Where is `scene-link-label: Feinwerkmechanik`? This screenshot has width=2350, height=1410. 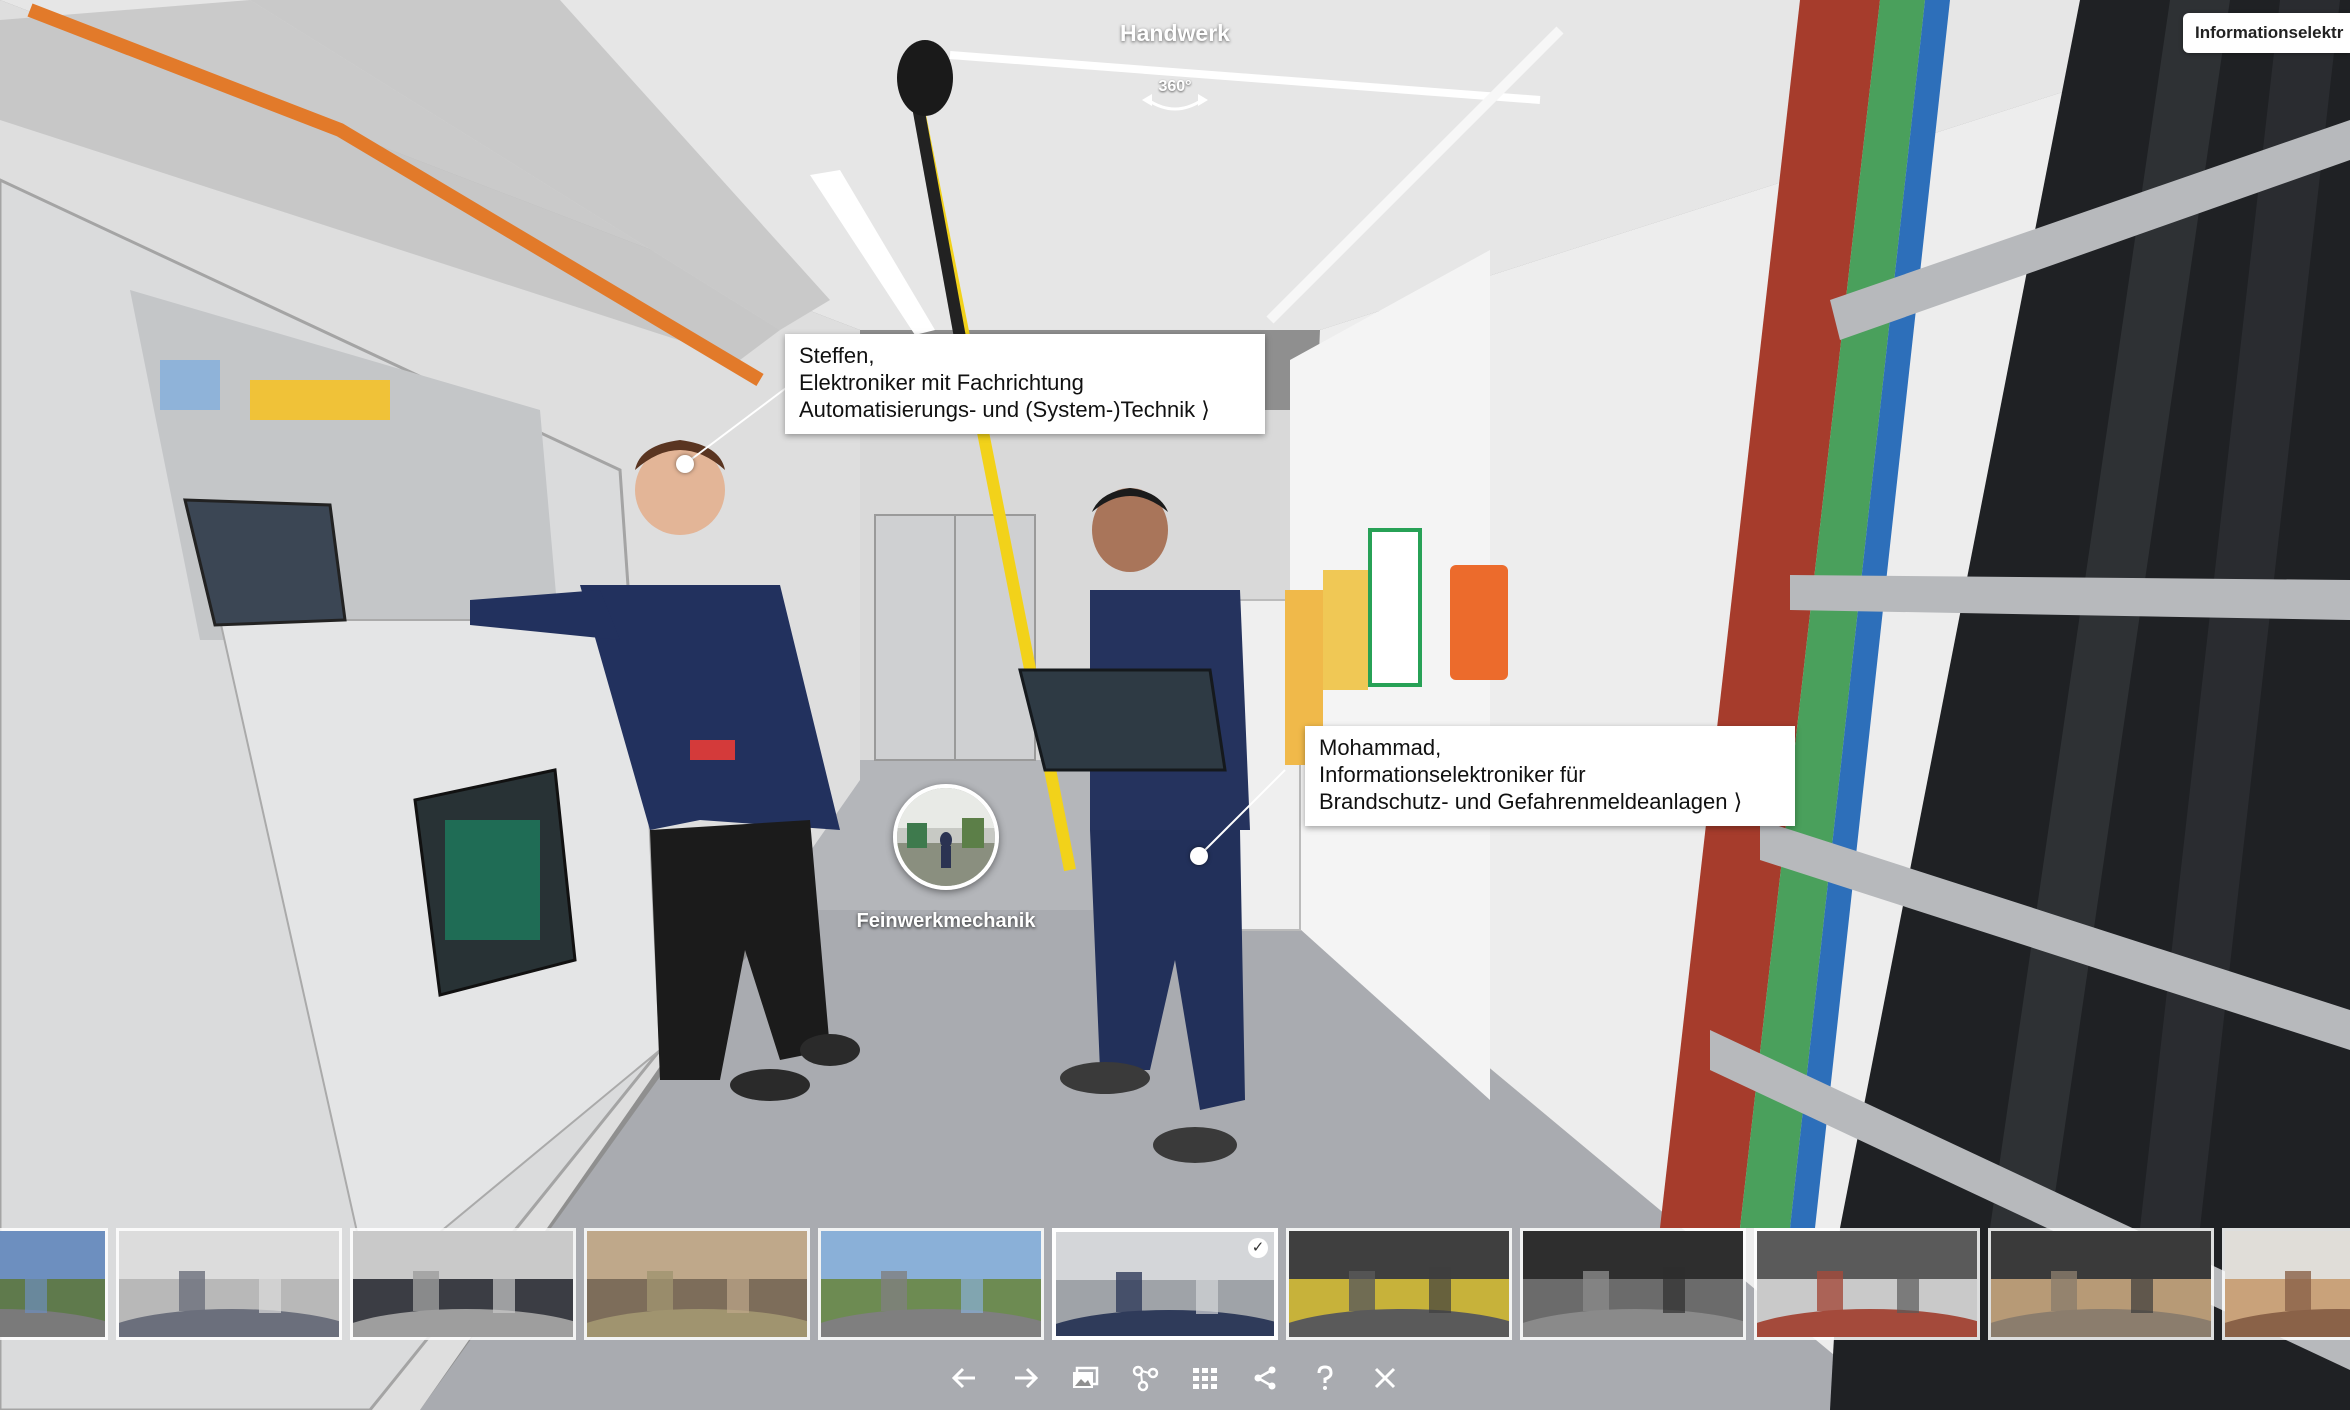
scene-link-label: Feinwerkmechanik is located at coordinates (946, 921).